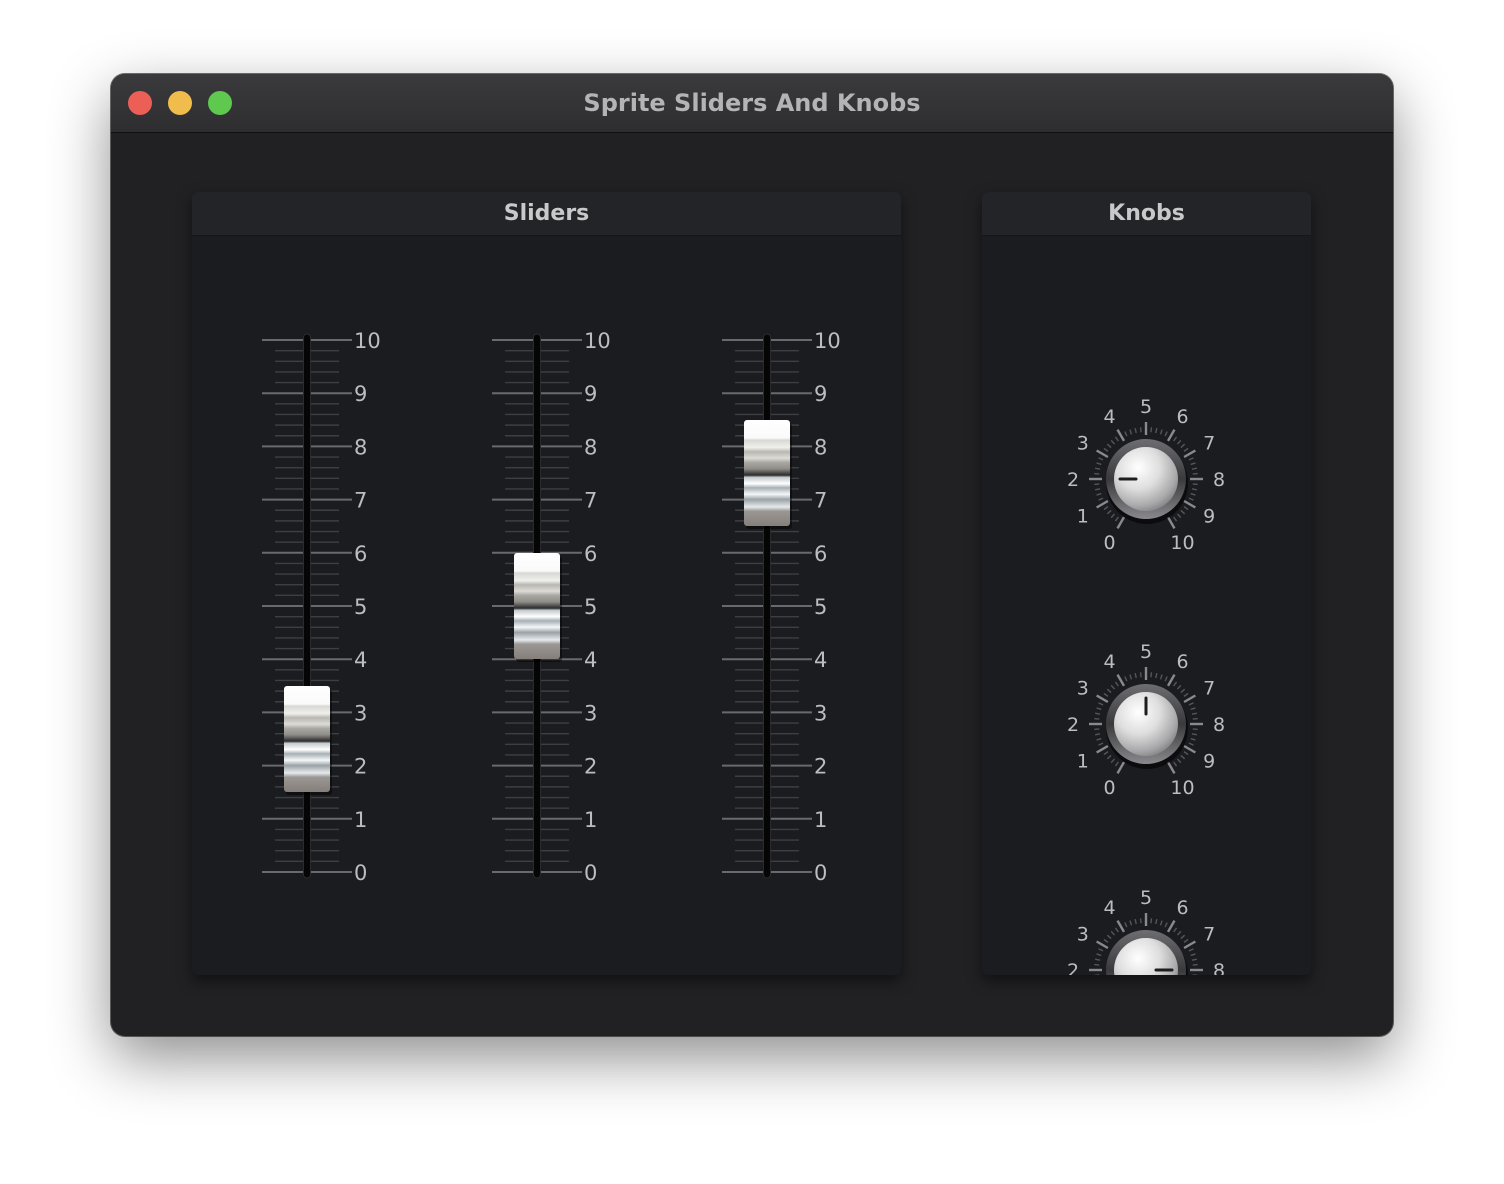  I want to click on knob-1: 01 2 34 5 67 8 9 10, so click(1146, 475).